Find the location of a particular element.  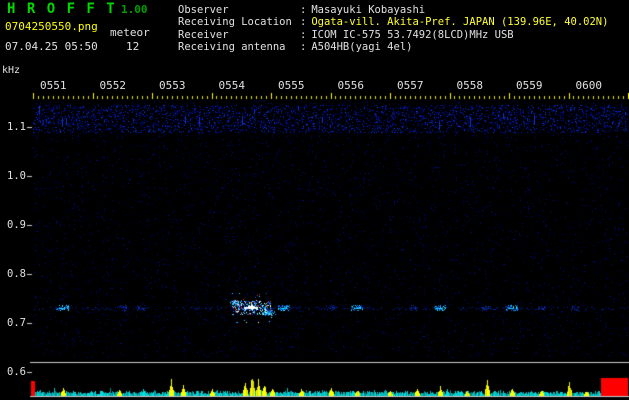

freq-label: 0.9 is located at coordinates (16, 225).